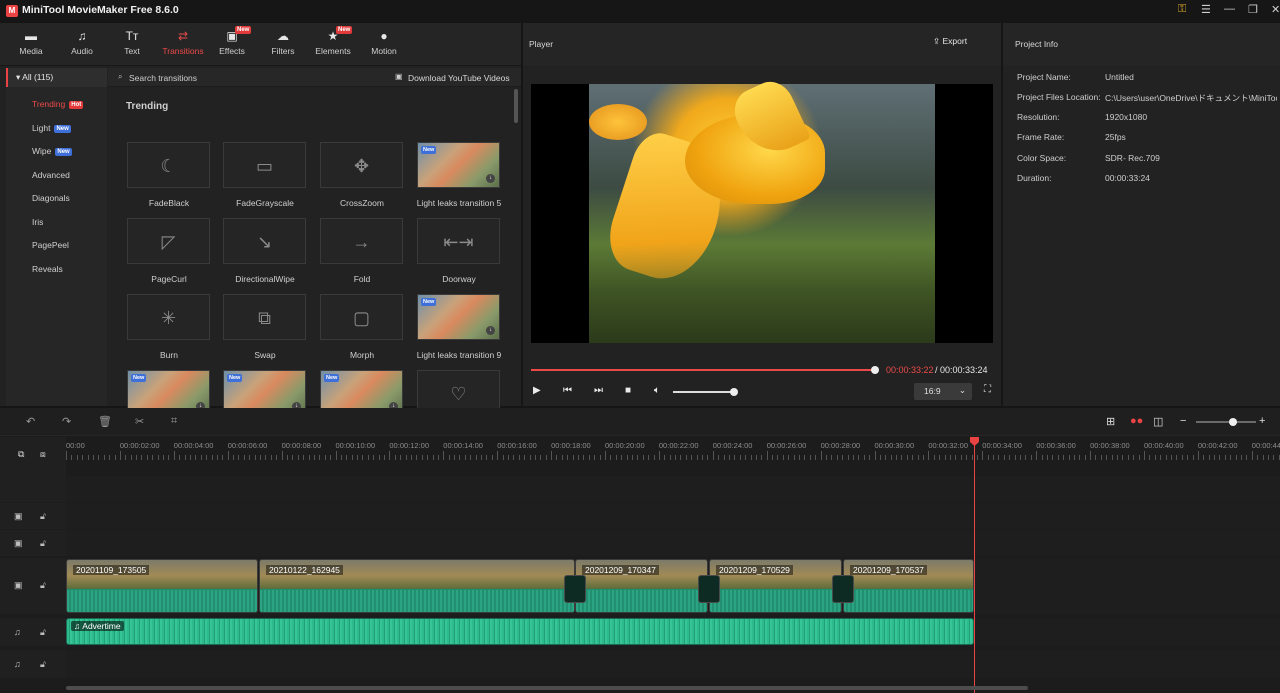 The height and width of the screenshot is (693, 1280). What do you see at coordinates (908, 586) in the screenshot?
I see `video-clip: 20201209_170537` at bounding box center [908, 586].